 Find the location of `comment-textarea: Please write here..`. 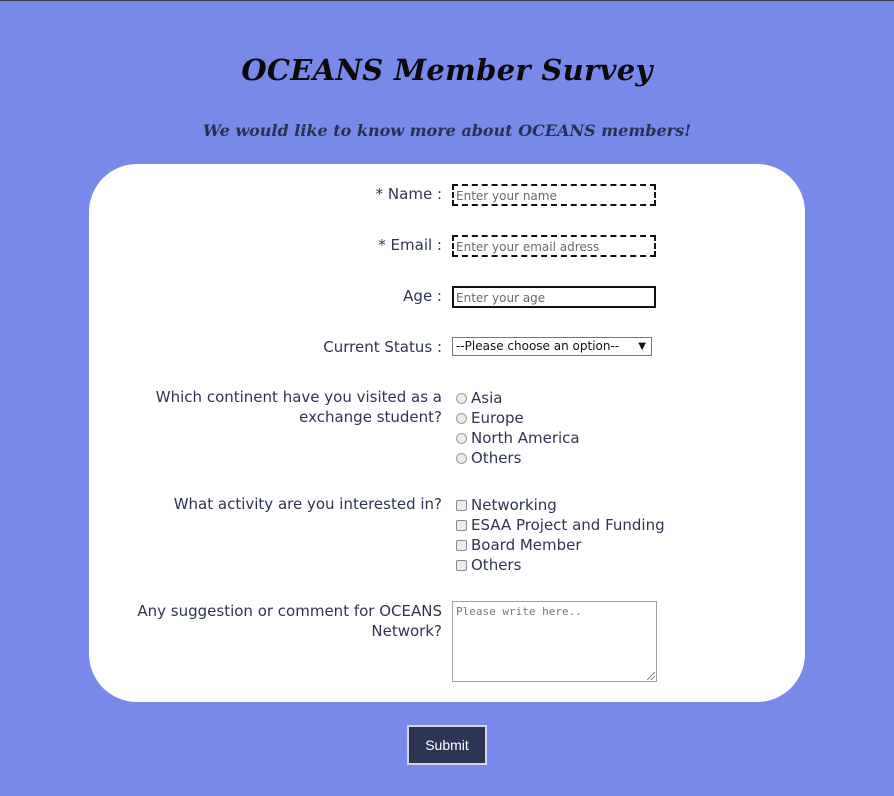

comment-textarea: Please write here.. is located at coordinates (554, 641).